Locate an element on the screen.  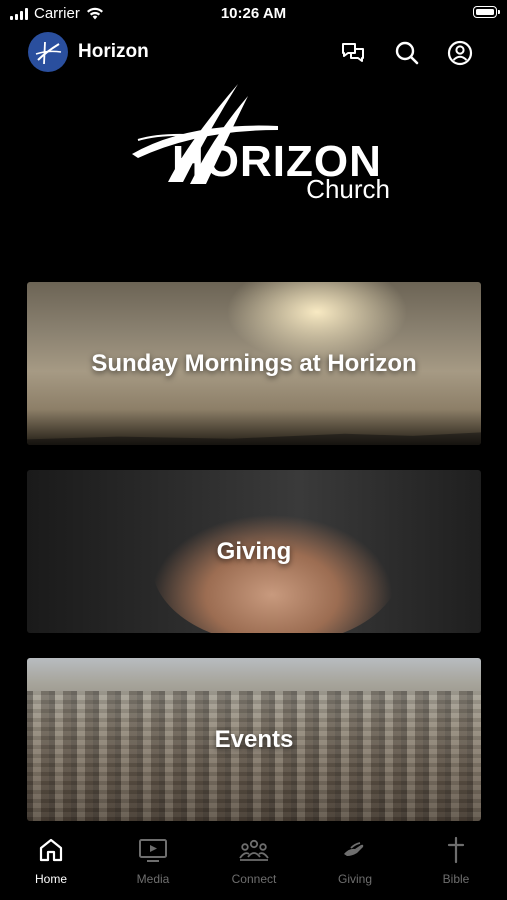
profile-button is located at coordinates (460, 53).